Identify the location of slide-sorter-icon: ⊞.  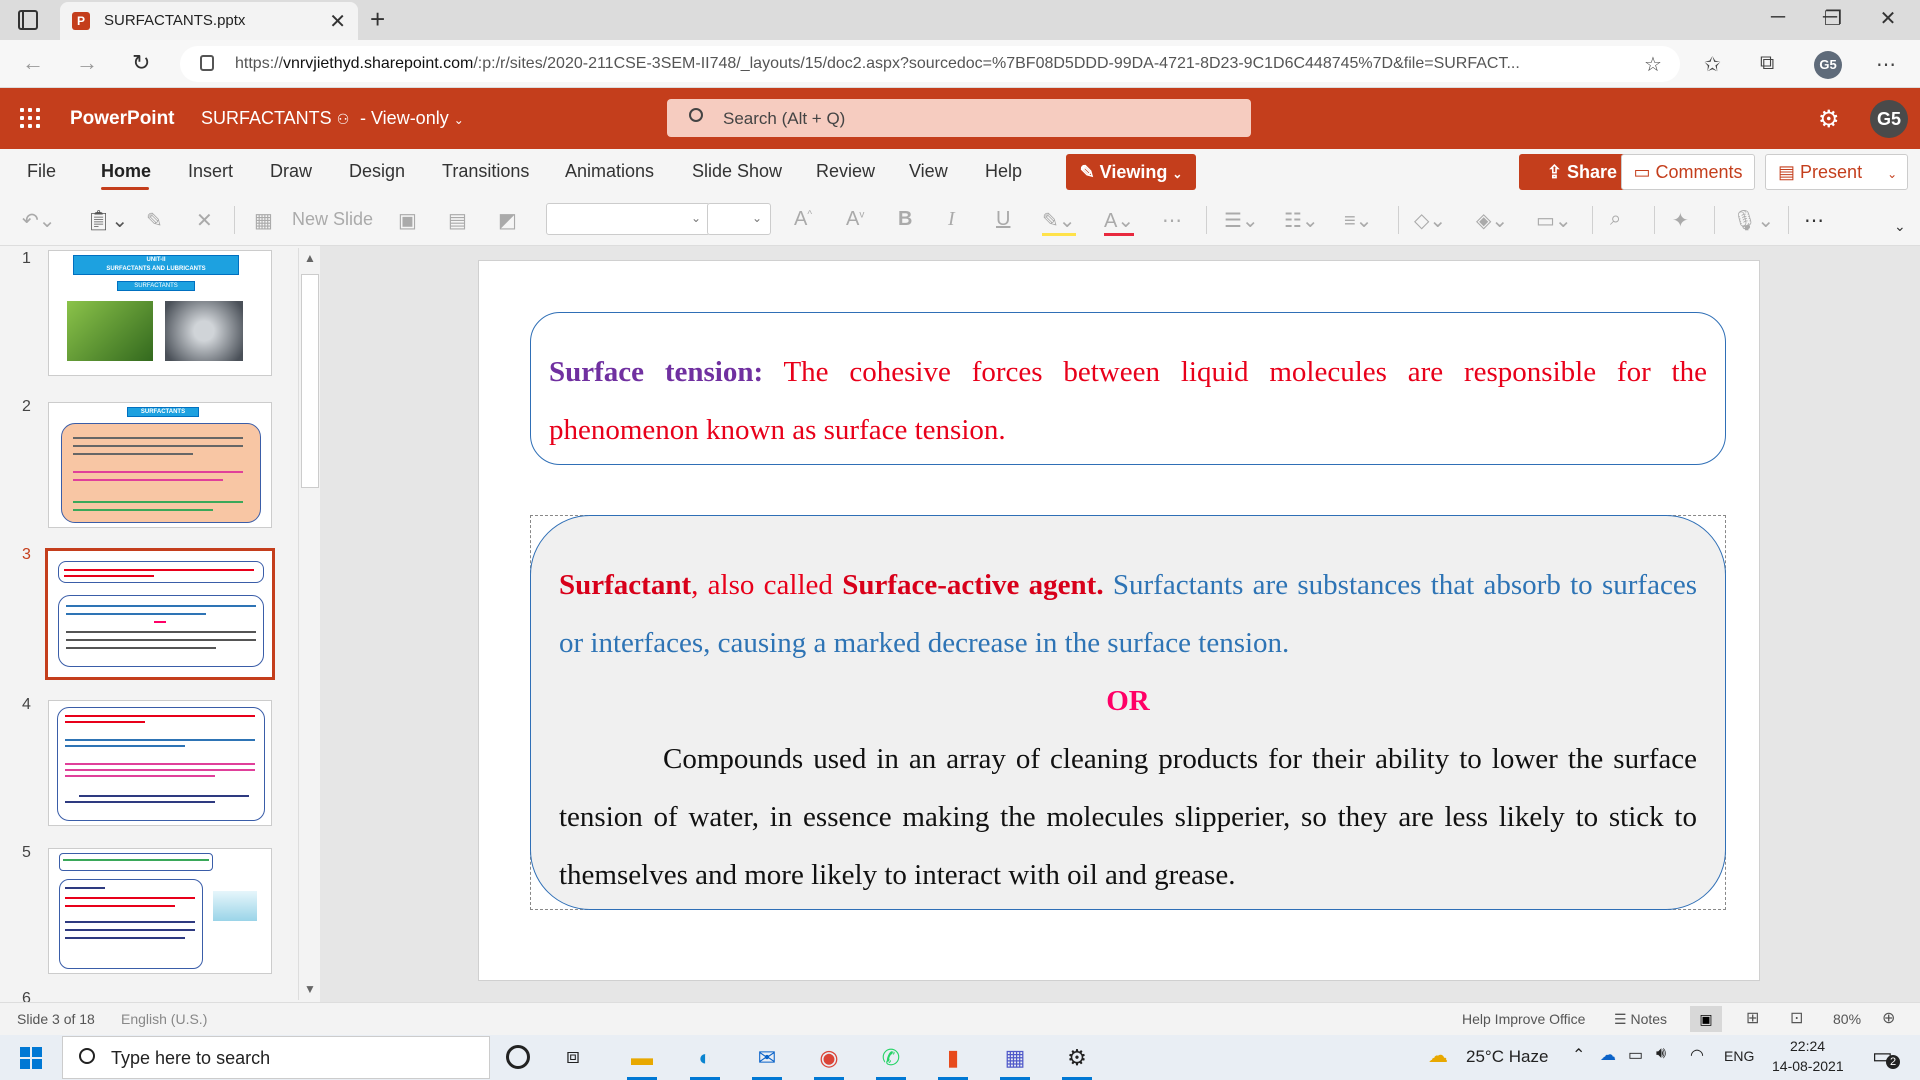
(1752, 1018).